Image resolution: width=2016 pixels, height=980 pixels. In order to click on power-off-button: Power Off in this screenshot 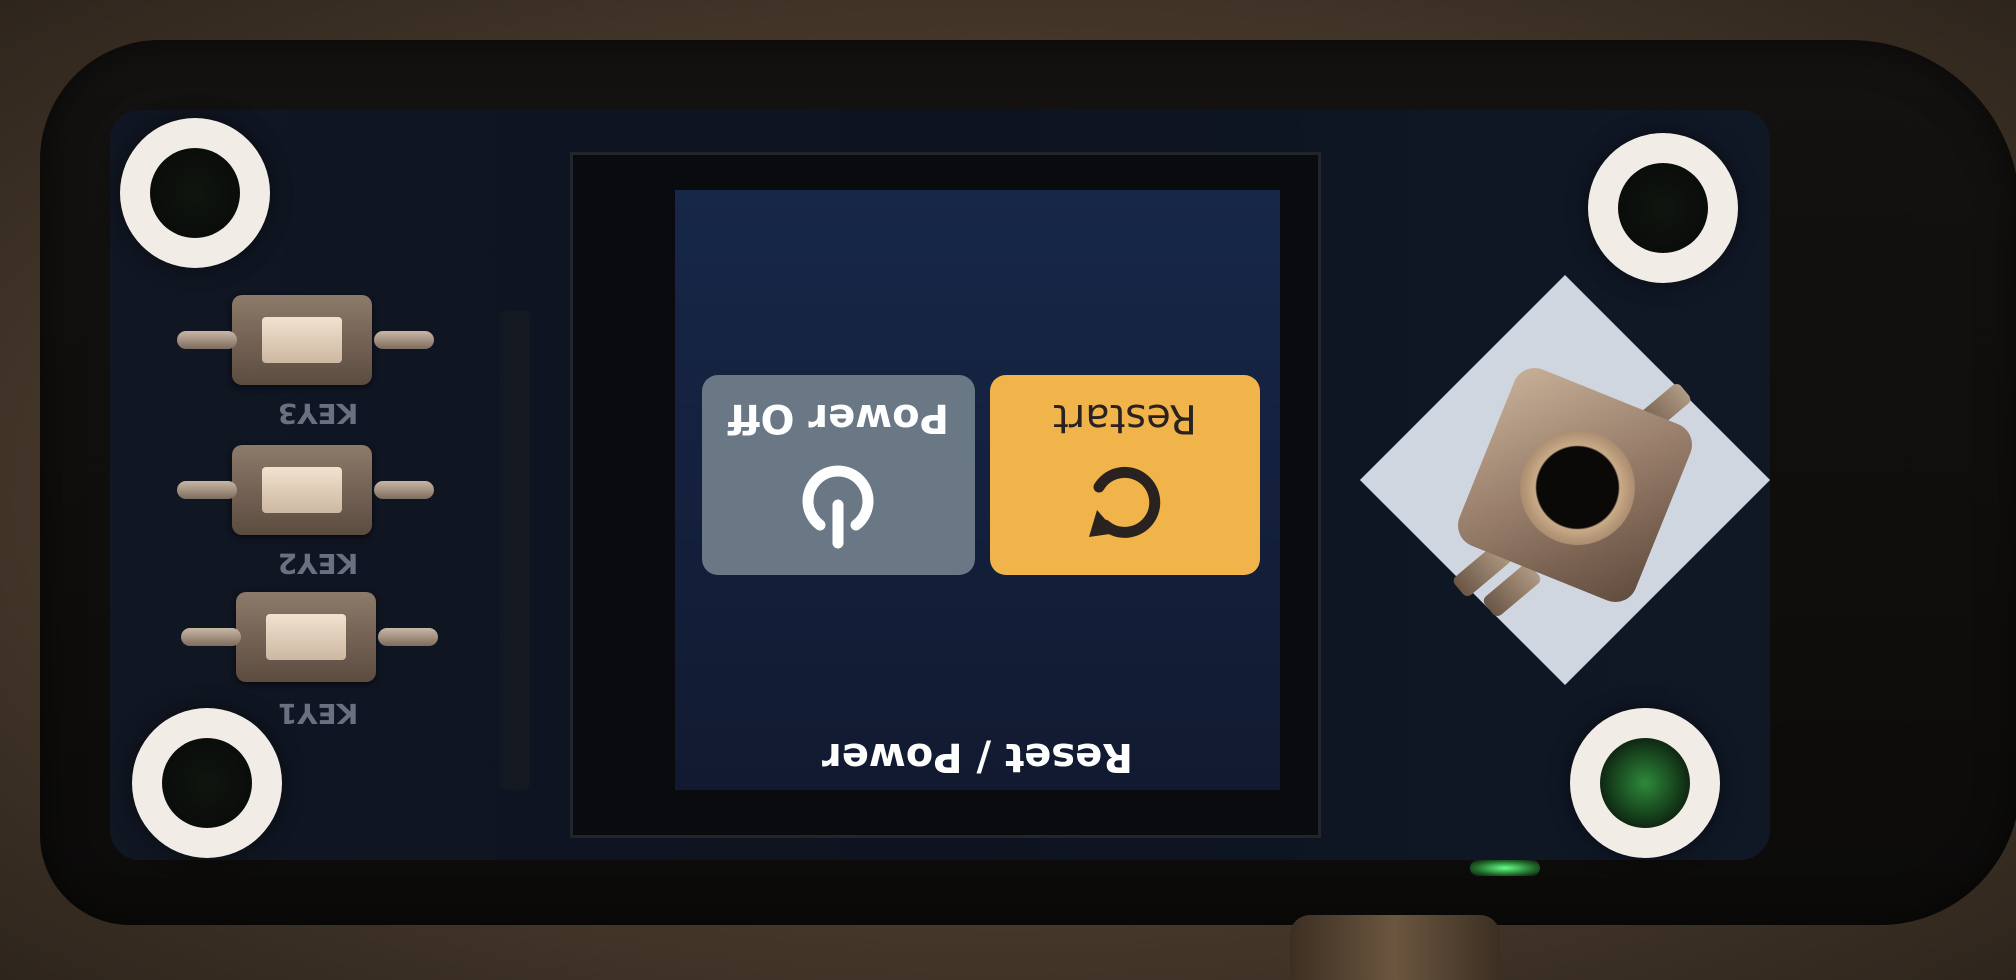, I will do `click(838, 475)`.